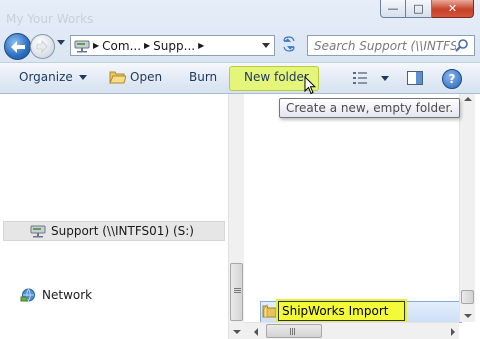 This screenshot has height=339, width=480. I want to click on open-button: Open, so click(135, 77).